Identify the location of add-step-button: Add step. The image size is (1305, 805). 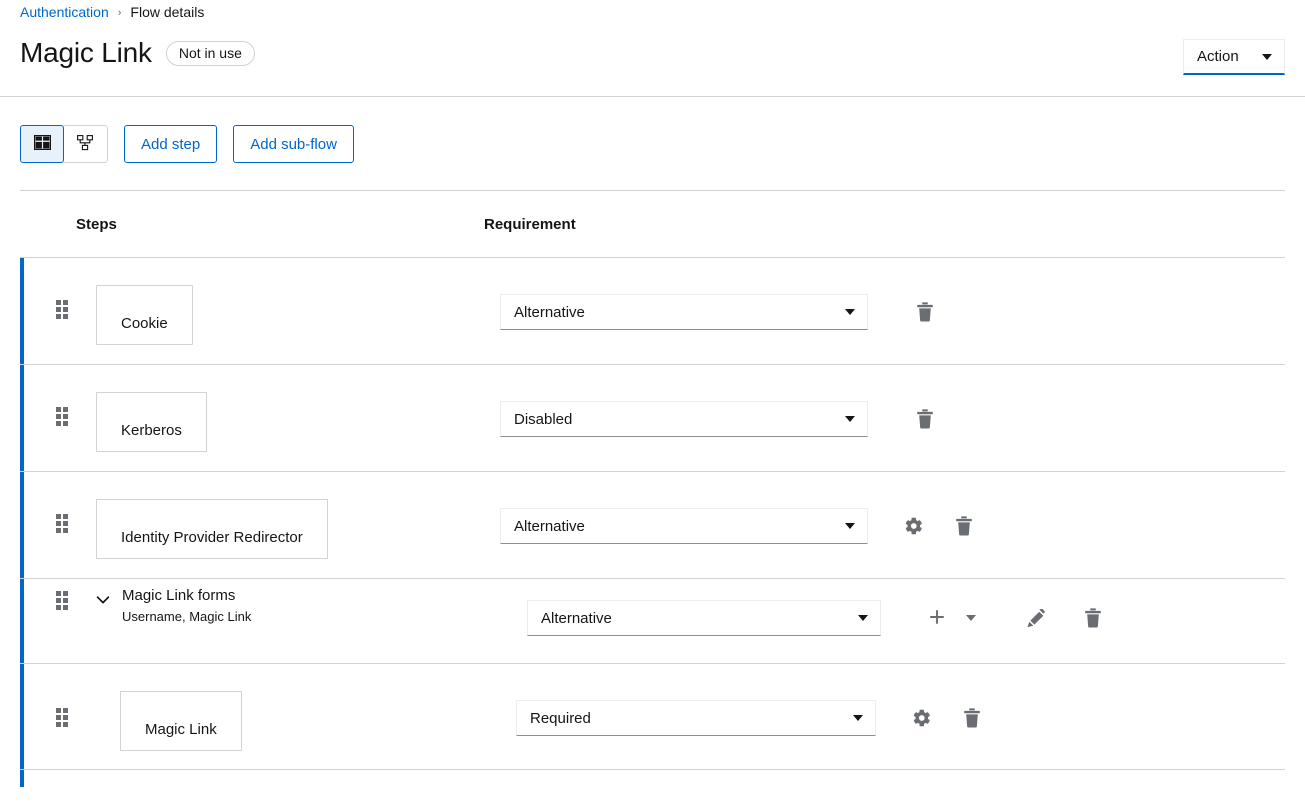
(171, 144).